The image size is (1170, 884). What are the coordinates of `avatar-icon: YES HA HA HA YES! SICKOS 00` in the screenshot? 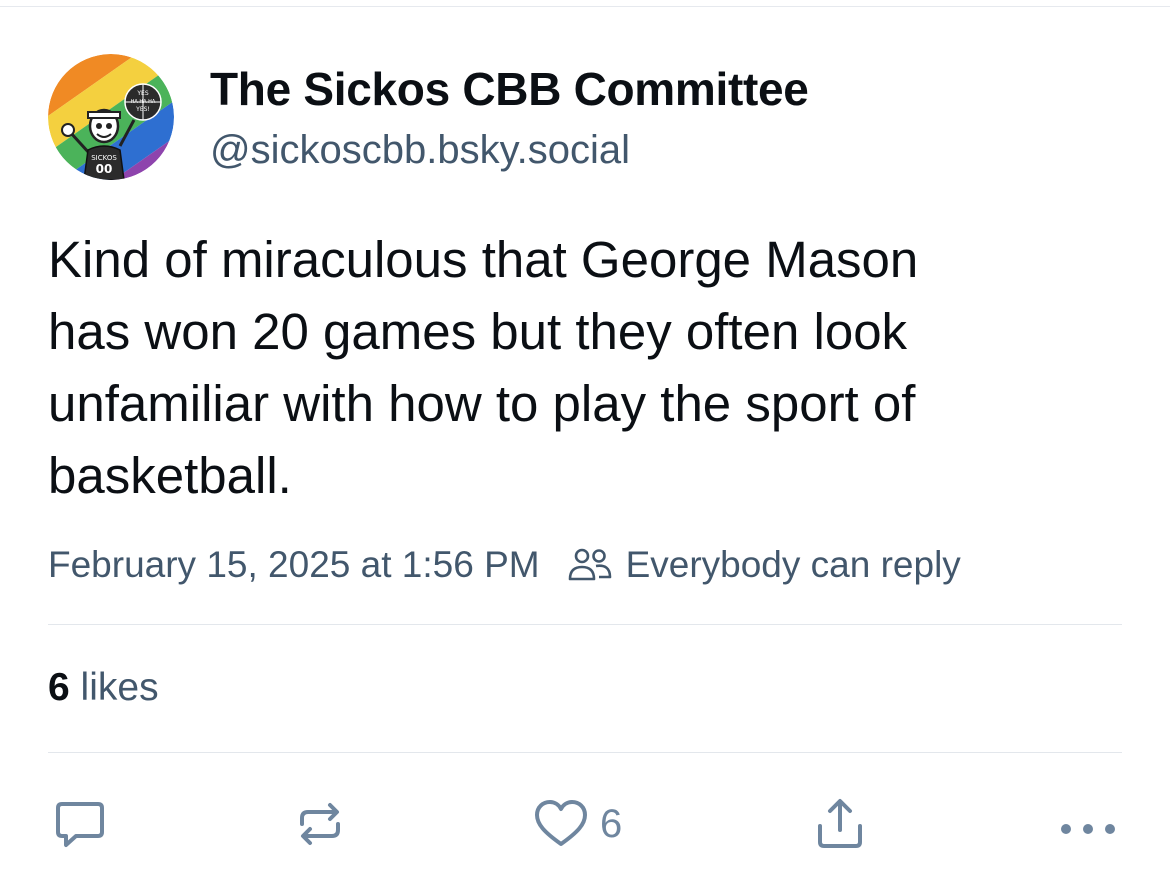 It's located at (111, 117).